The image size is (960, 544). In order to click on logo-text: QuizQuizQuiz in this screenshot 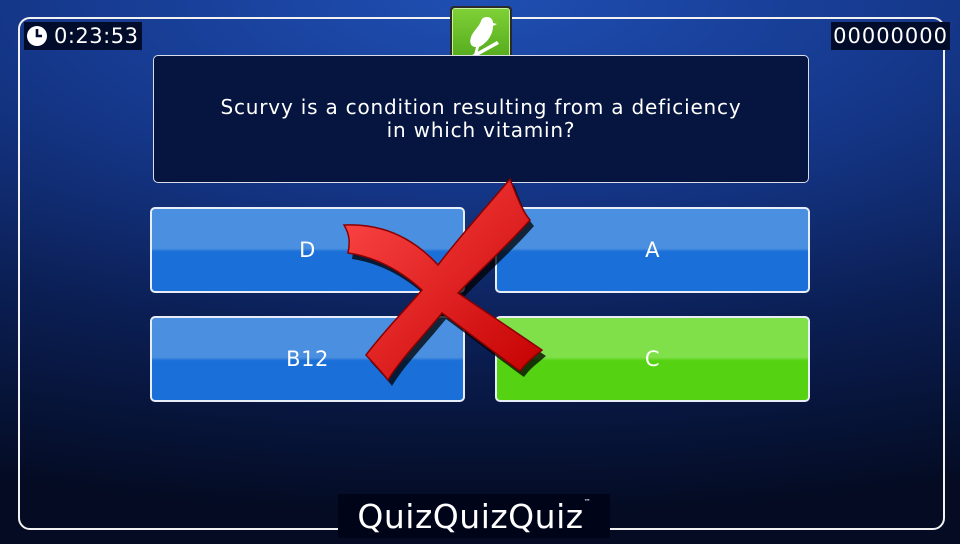, I will do `click(470, 516)`.